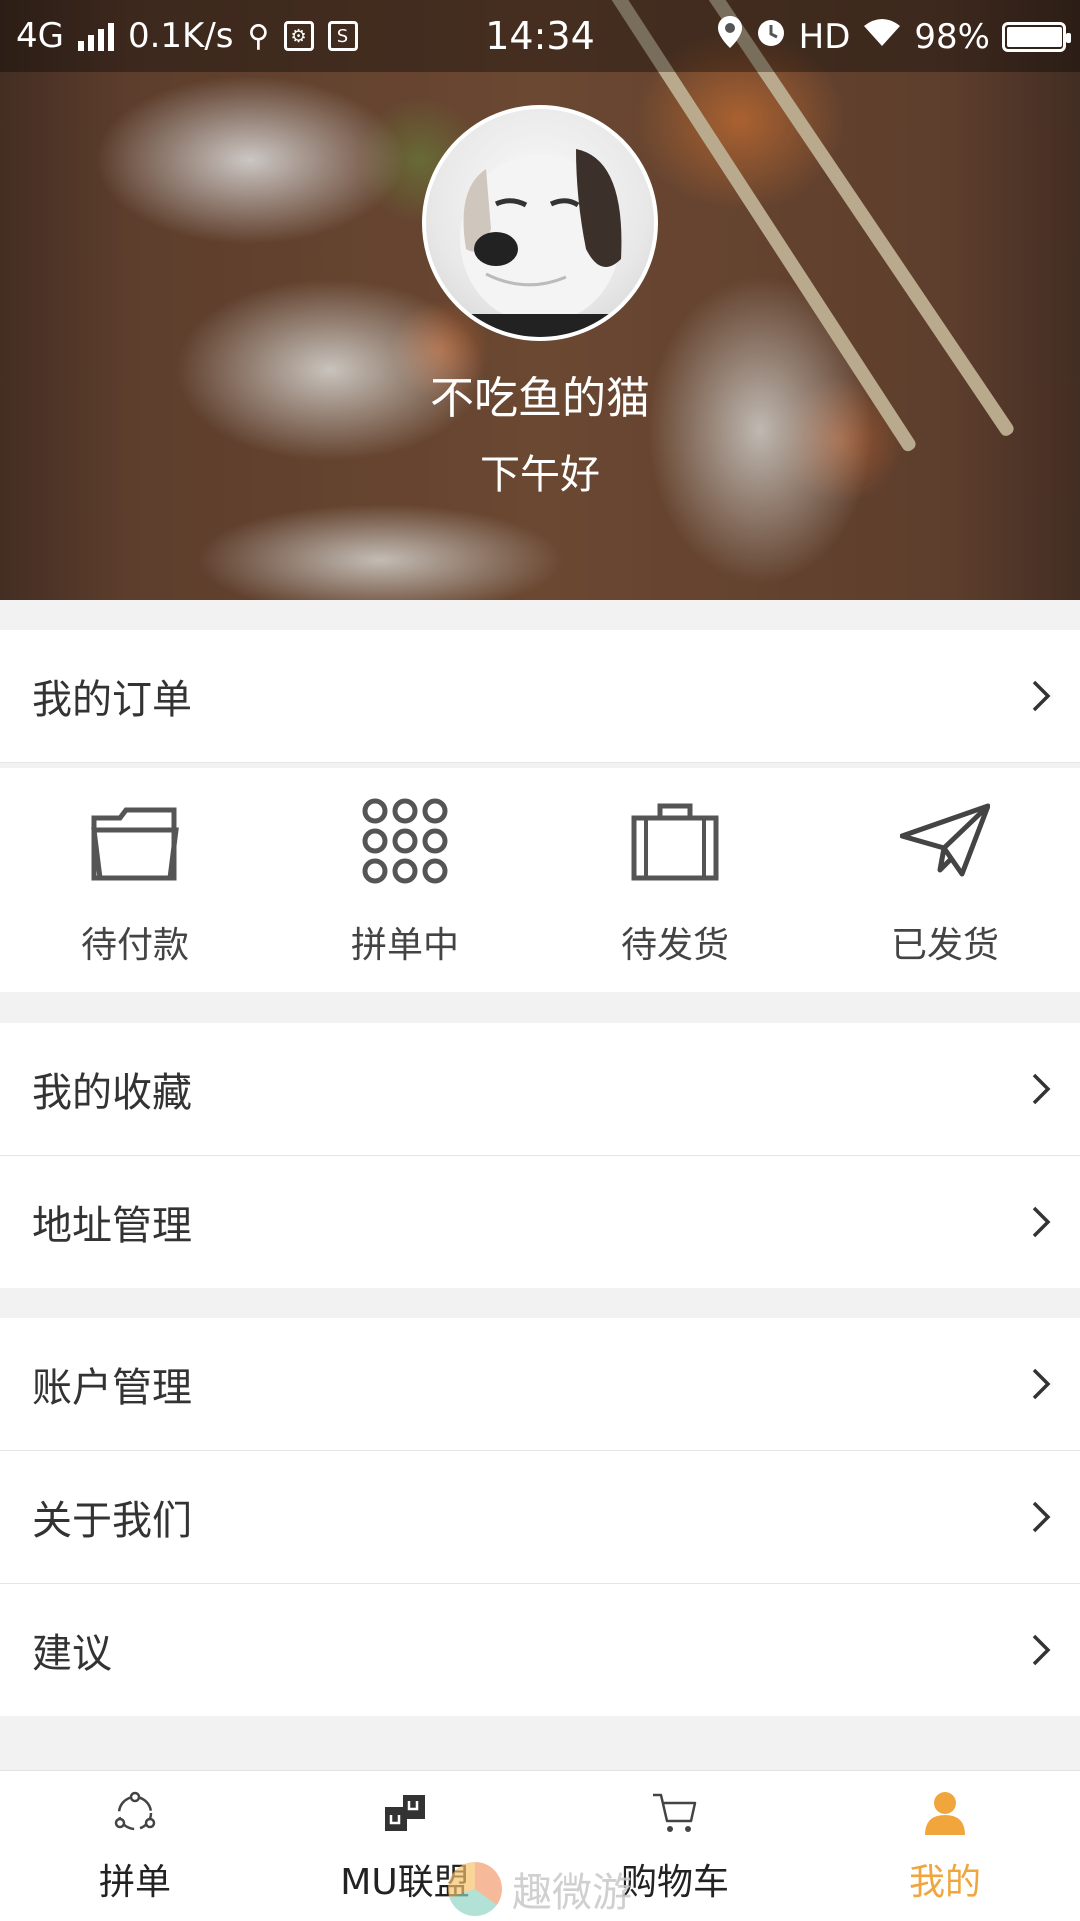  What do you see at coordinates (135, 844) in the screenshot?
I see `folder-icon` at bounding box center [135, 844].